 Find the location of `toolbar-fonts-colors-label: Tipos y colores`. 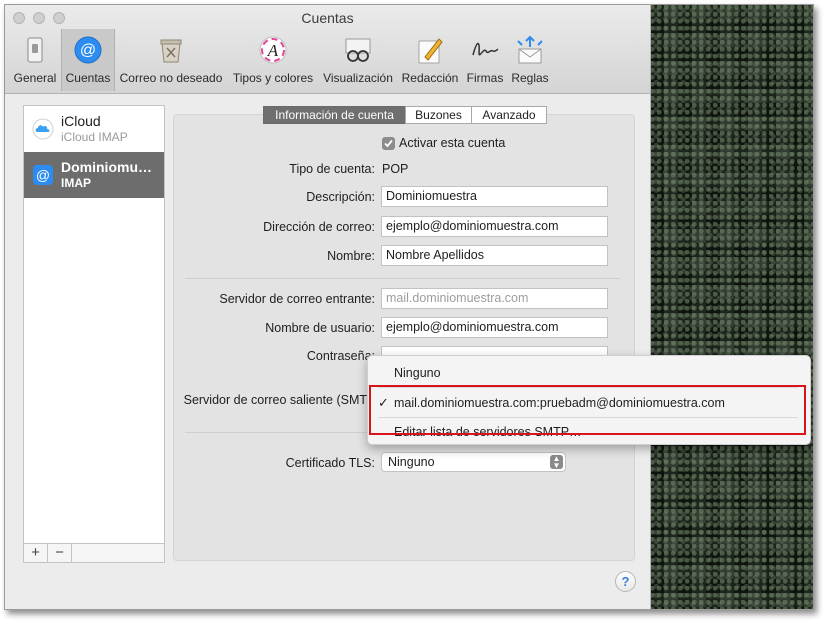

toolbar-fonts-colors-label: Tipos y colores is located at coordinates (273, 78).